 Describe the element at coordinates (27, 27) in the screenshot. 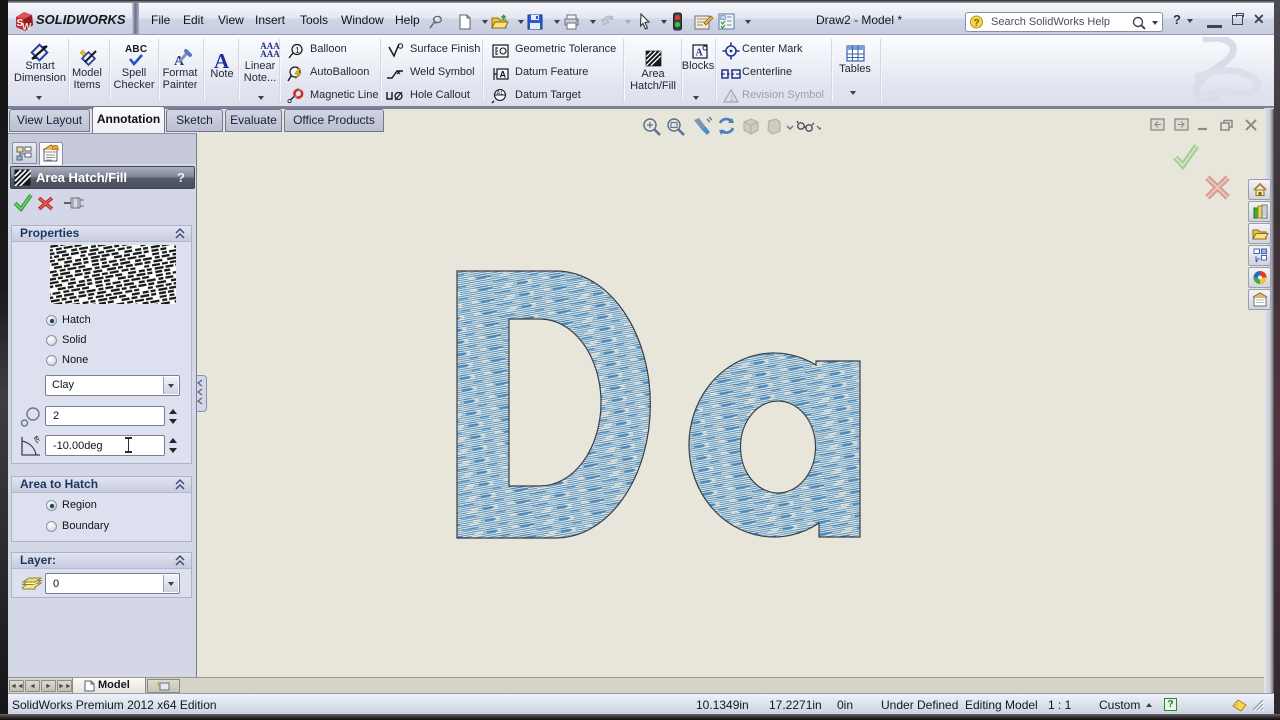

I see `svg-text: W` at that location.